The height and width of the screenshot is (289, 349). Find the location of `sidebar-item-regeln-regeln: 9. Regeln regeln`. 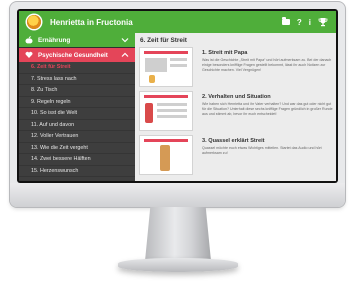

sidebar-item-regeln-regeln: 9. Regeln regeln is located at coordinates (77, 102).